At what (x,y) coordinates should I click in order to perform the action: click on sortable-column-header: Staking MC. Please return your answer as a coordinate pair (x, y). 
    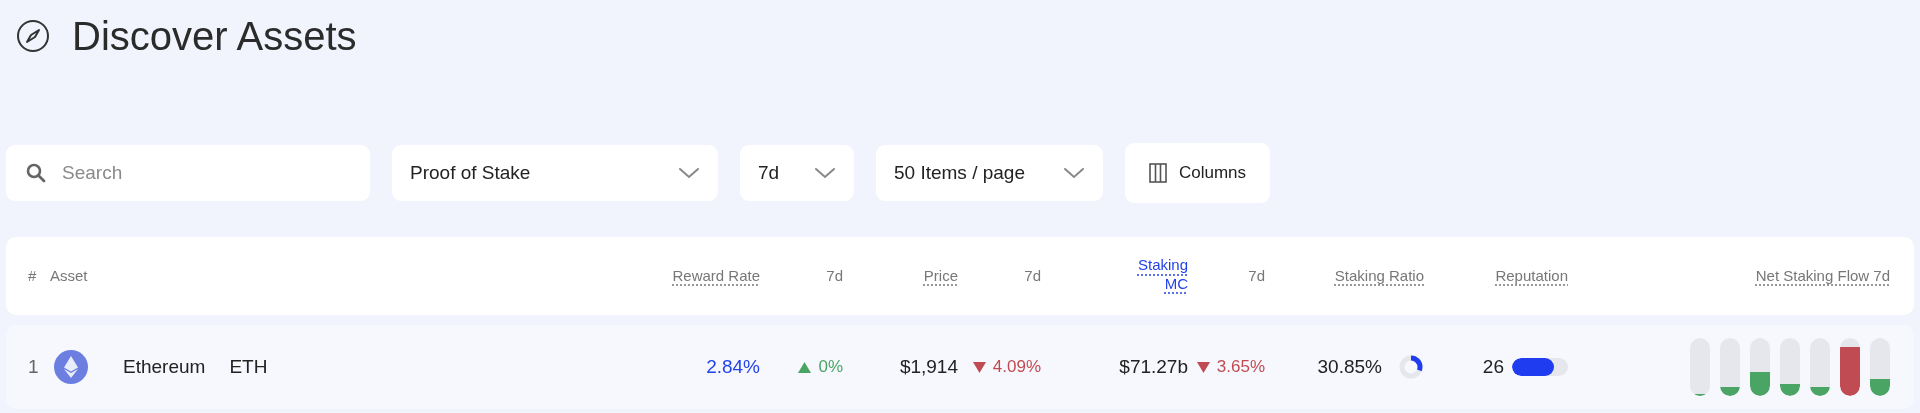
    Looking at the image, I should click on (1114, 276).